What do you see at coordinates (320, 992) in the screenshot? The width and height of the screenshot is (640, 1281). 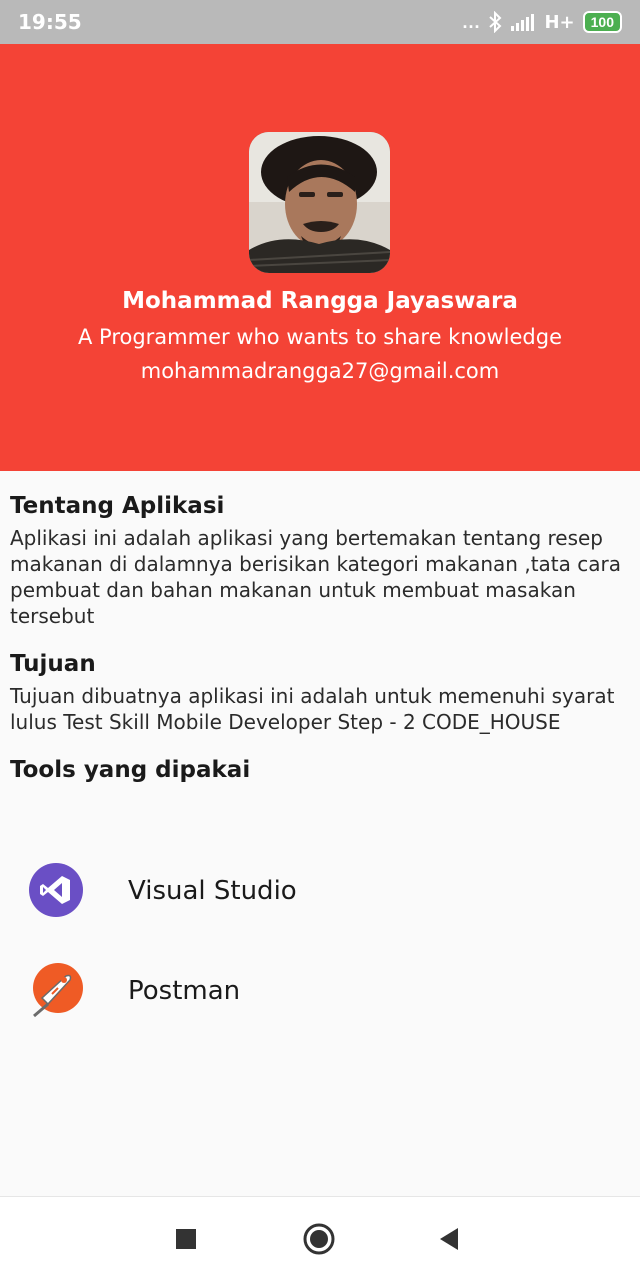 I see `tool-item-postman: Postman` at bounding box center [320, 992].